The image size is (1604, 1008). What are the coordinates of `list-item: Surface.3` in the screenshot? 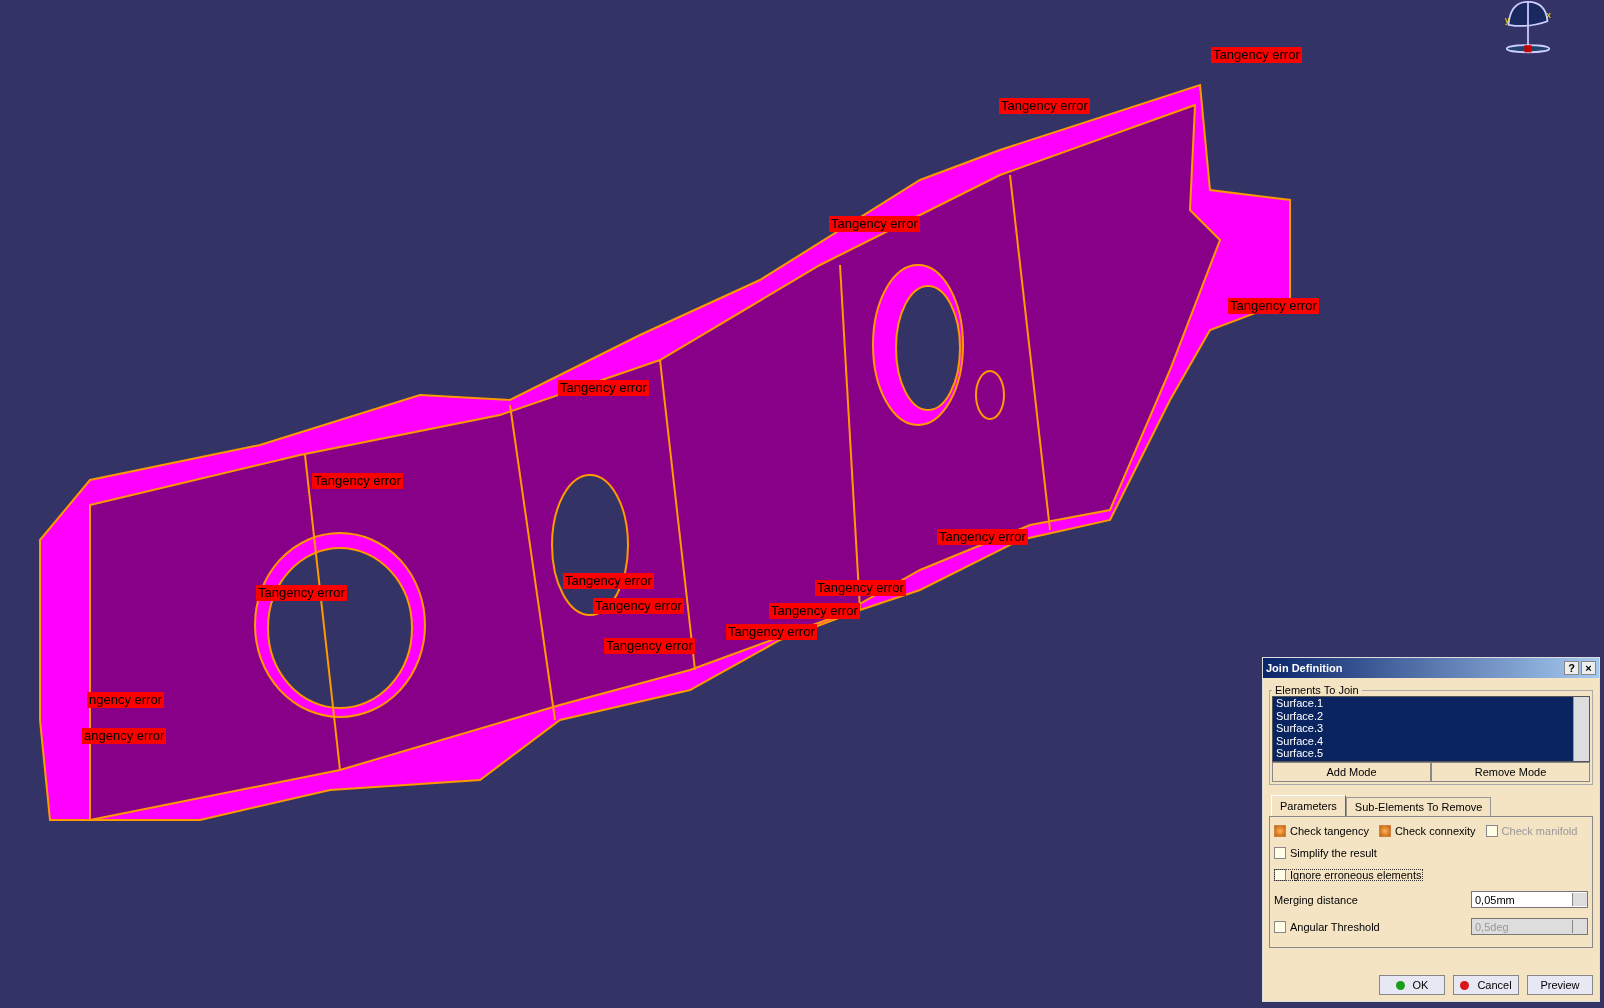 It's located at (1424, 728).